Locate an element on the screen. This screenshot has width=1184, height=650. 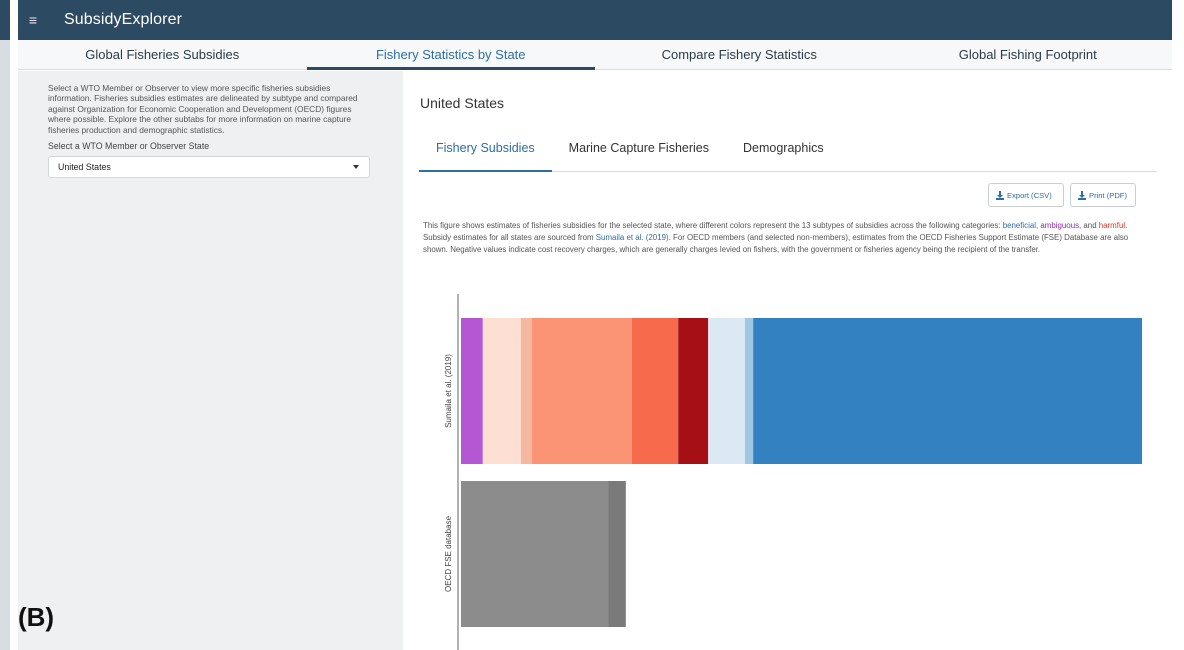
print-pdf-label: Print (PDF) is located at coordinates (1108, 195).